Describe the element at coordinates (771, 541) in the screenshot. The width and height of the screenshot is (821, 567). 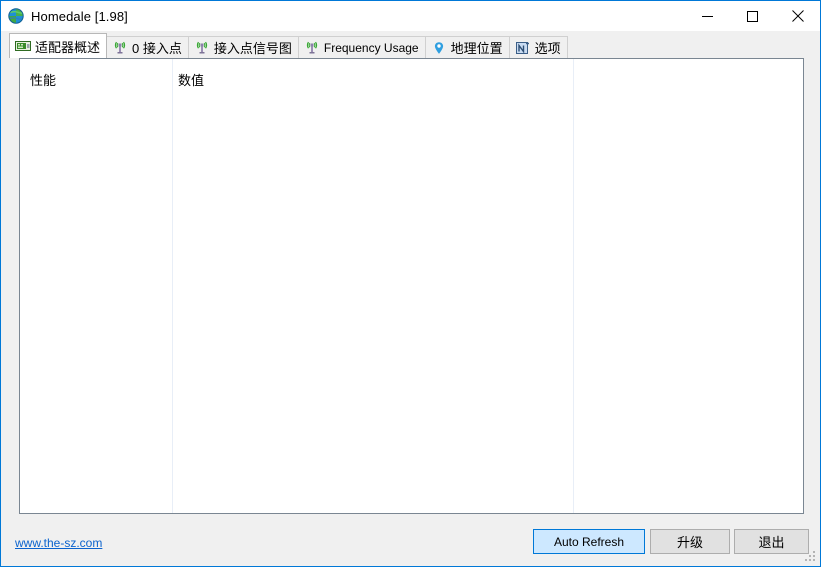
I see `exit-button: 退出` at that location.